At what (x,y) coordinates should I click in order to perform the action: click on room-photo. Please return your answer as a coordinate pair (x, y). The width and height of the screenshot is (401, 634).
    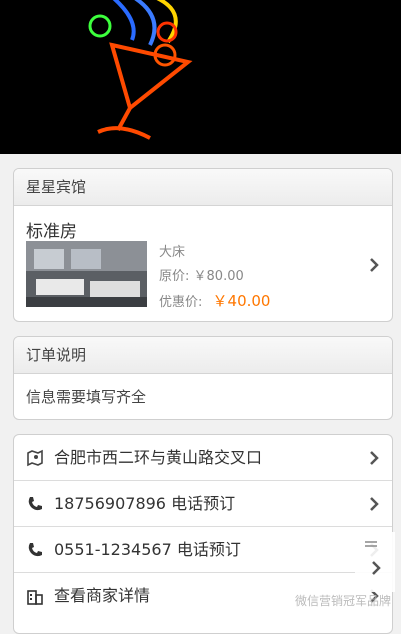
    Looking at the image, I should click on (86, 274).